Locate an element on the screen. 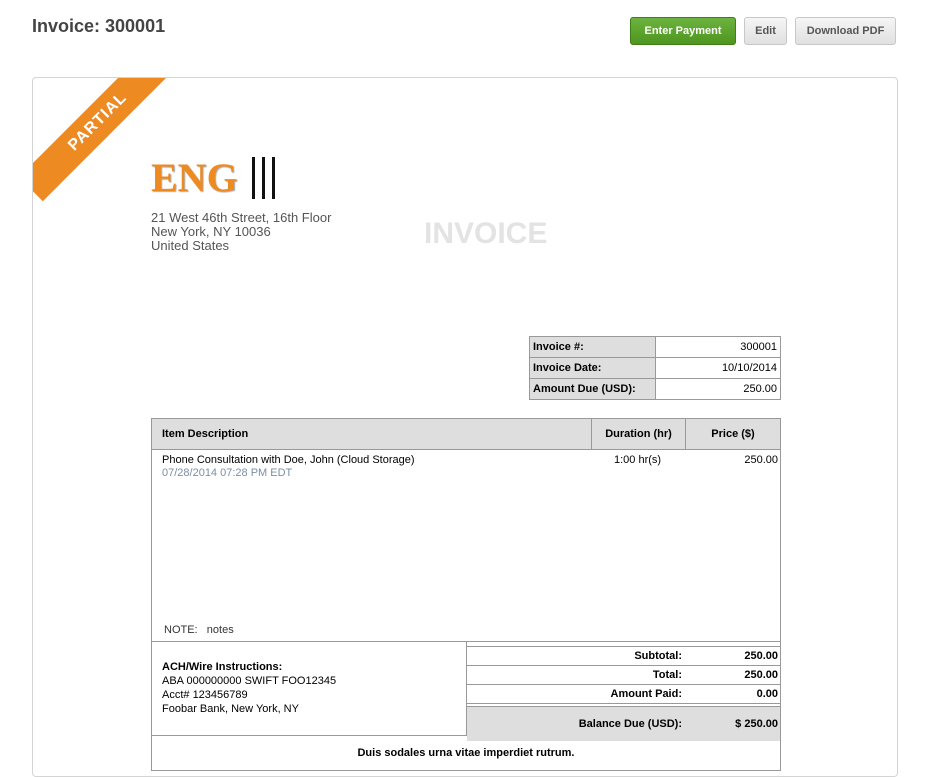 The height and width of the screenshot is (777, 932). meta-label: Amount Due (USD): is located at coordinates (592, 389).